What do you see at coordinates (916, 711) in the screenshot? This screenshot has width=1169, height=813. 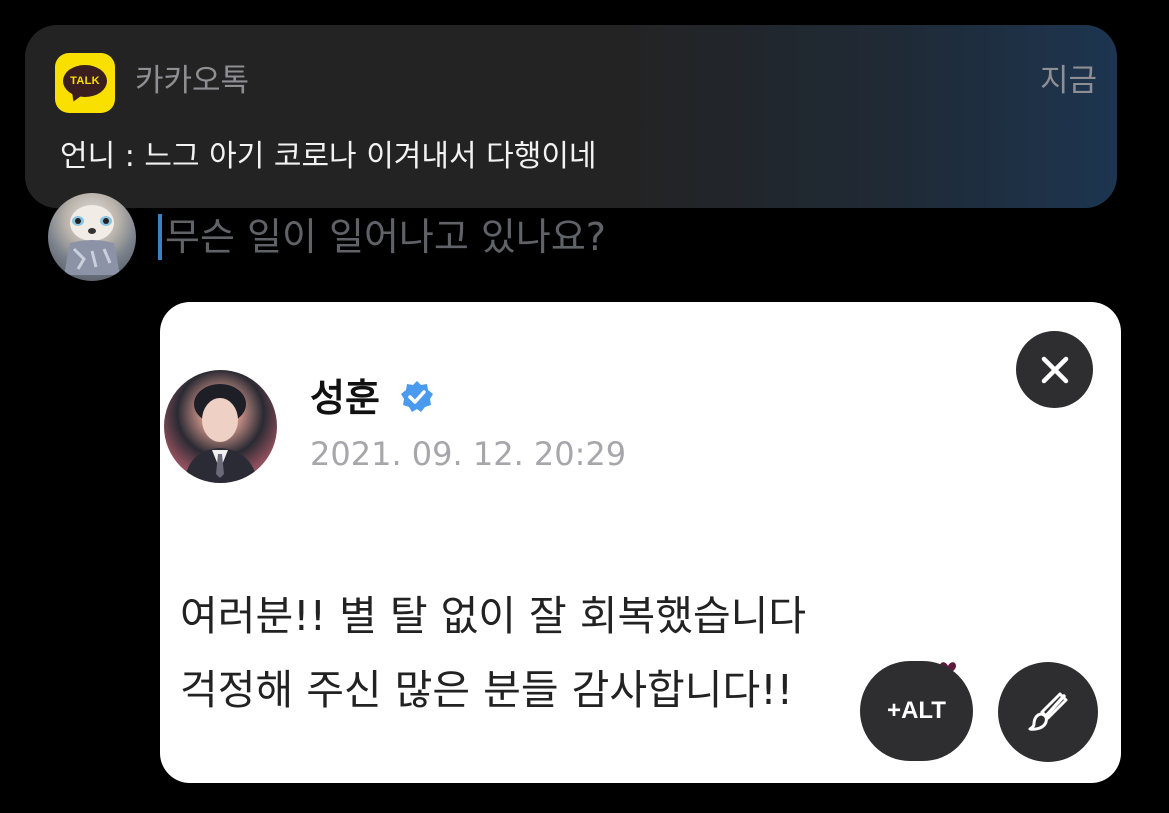 I see `add-alt-text-button: +ALT` at bounding box center [916, 711].